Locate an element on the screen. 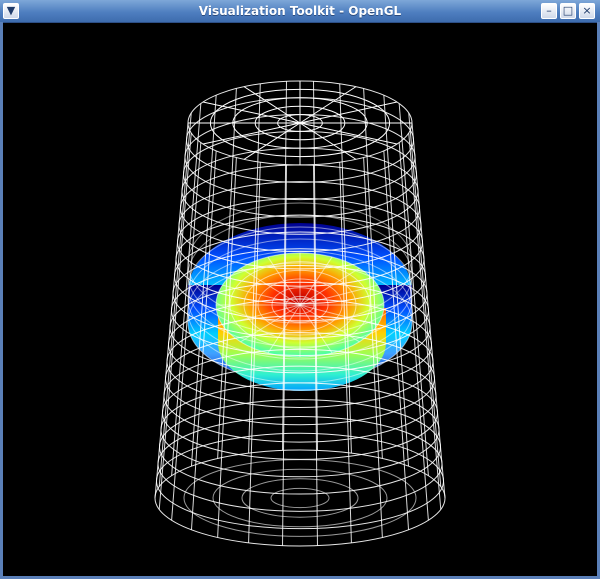 This screenshot has height=579, width=600. minimize-icon: – is located at coordinates (549, 11).